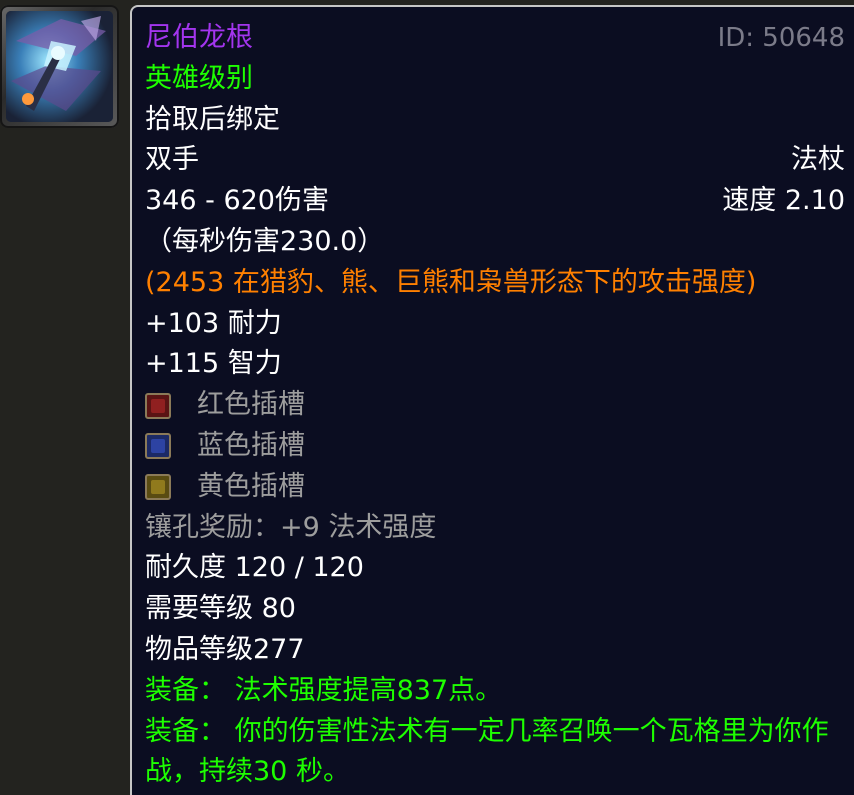  I want to click on socket-bonus: 镶孔奖励：+9 法术强度, so click(291, 527).